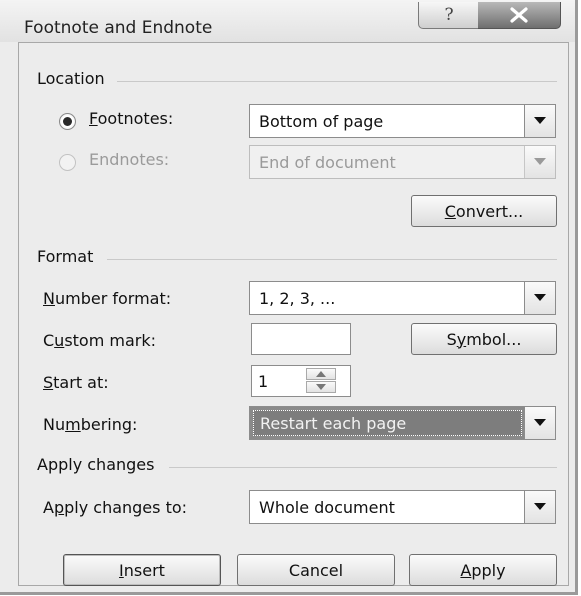  What do you see at coordinates (321, 121) in the screenshot?
I see `footnotes-position-value: Bottom of page` at bounding box center [321, 121].